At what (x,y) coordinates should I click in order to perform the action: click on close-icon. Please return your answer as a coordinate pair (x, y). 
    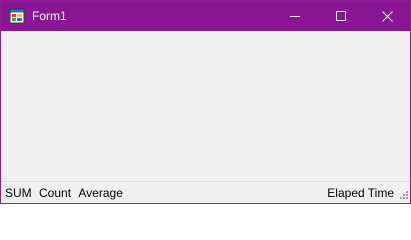
    Looking at the image, I should click on (387, 16).